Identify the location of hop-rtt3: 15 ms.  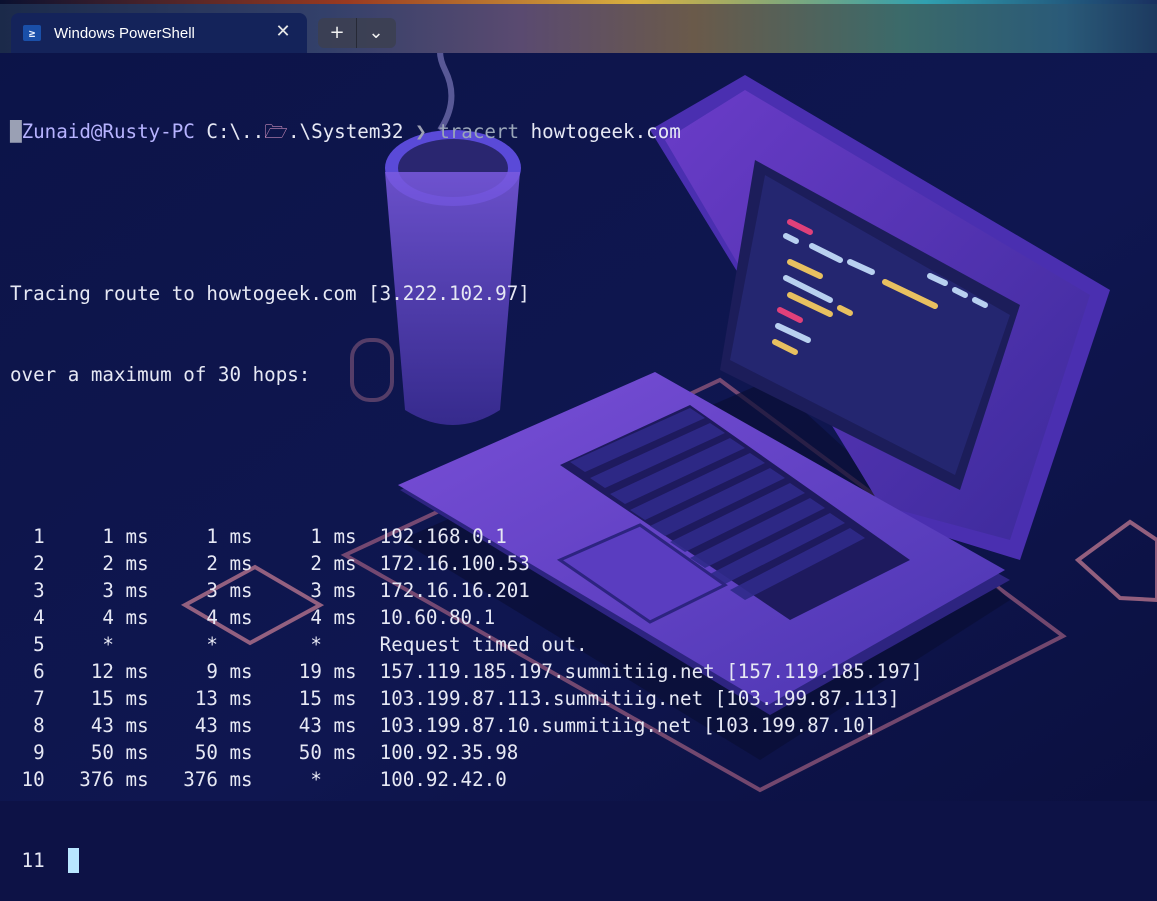
(304, 698).